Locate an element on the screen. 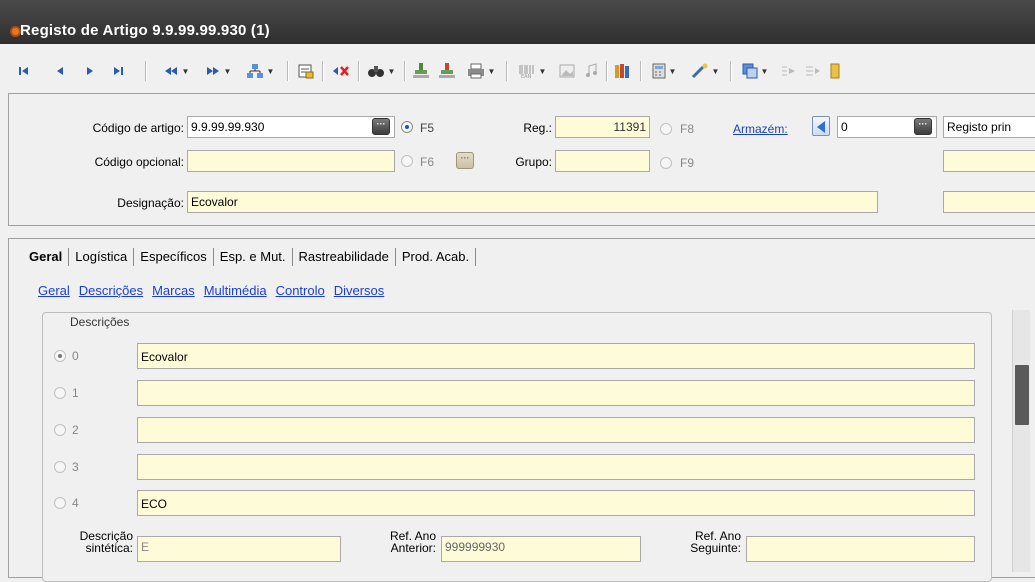 Image resolution: width=1035 pixels, height=582 pixels. codigo-artigo-label: Código de artigo: is located at coordinates (138, 128).